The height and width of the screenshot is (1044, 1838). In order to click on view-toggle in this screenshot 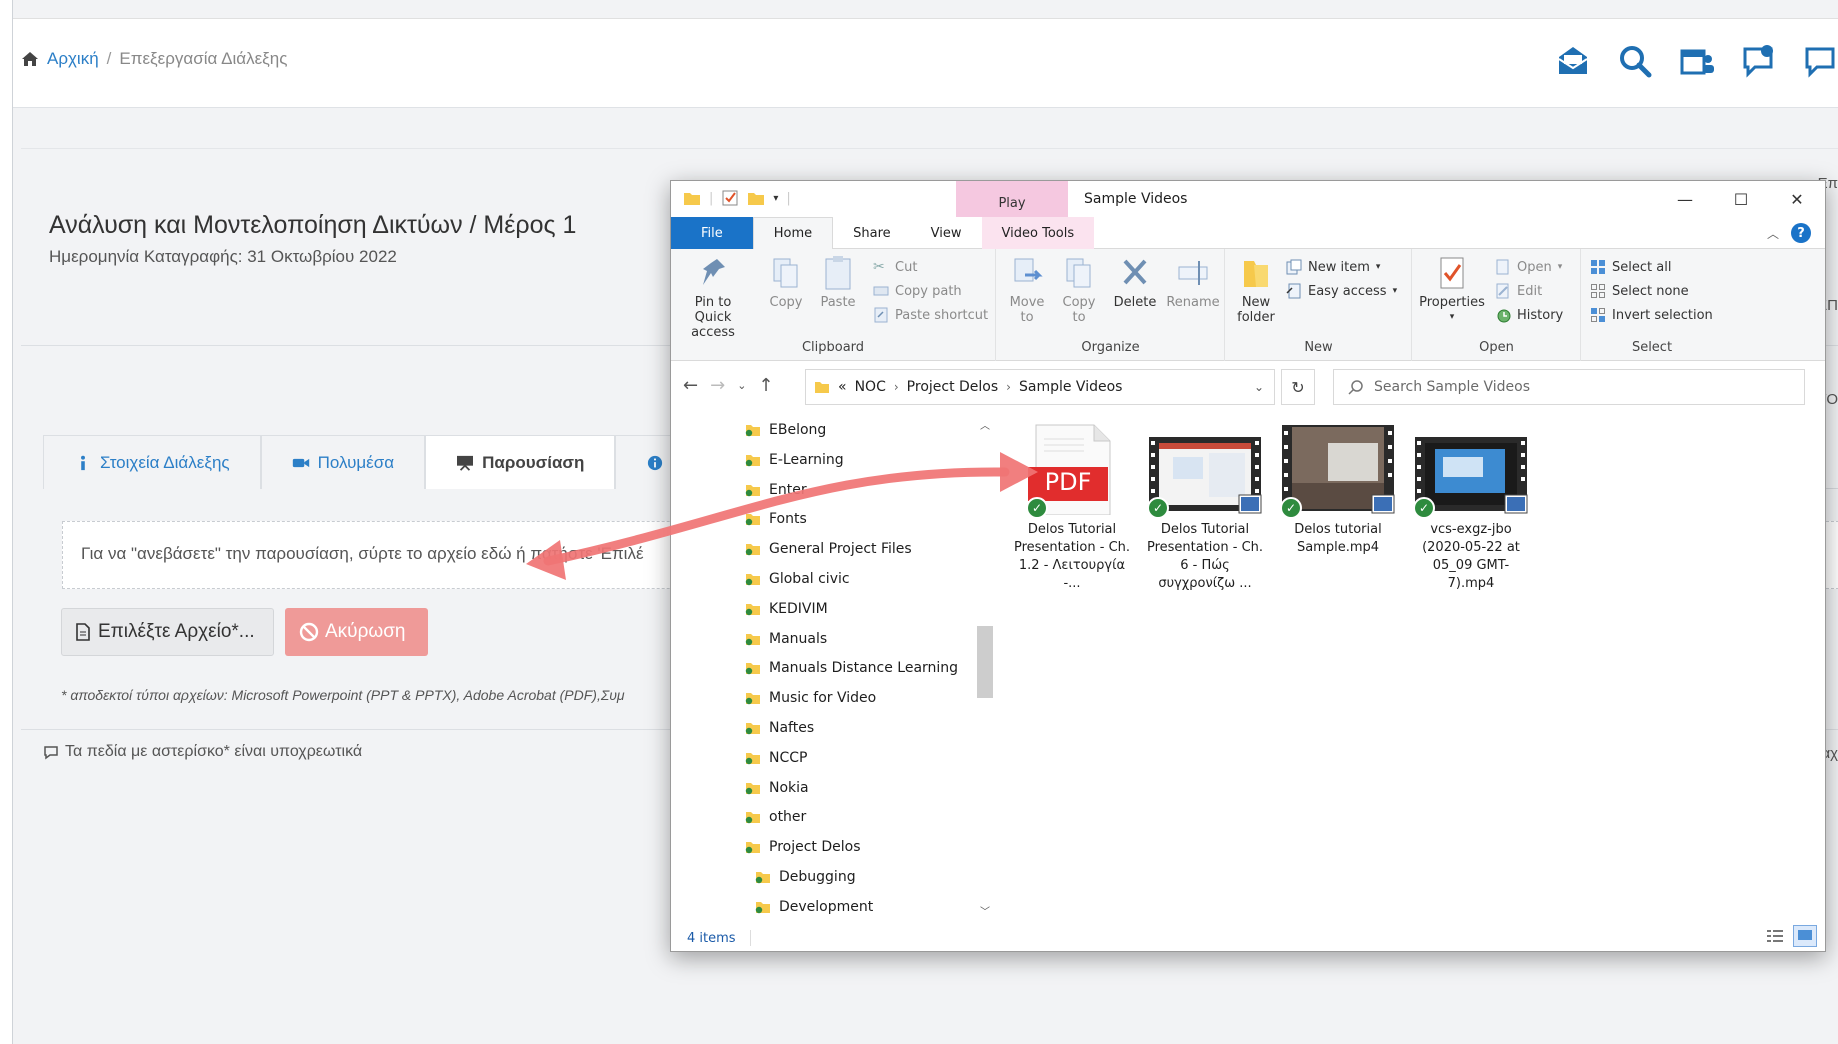, I will do `click(1790, 936)`.